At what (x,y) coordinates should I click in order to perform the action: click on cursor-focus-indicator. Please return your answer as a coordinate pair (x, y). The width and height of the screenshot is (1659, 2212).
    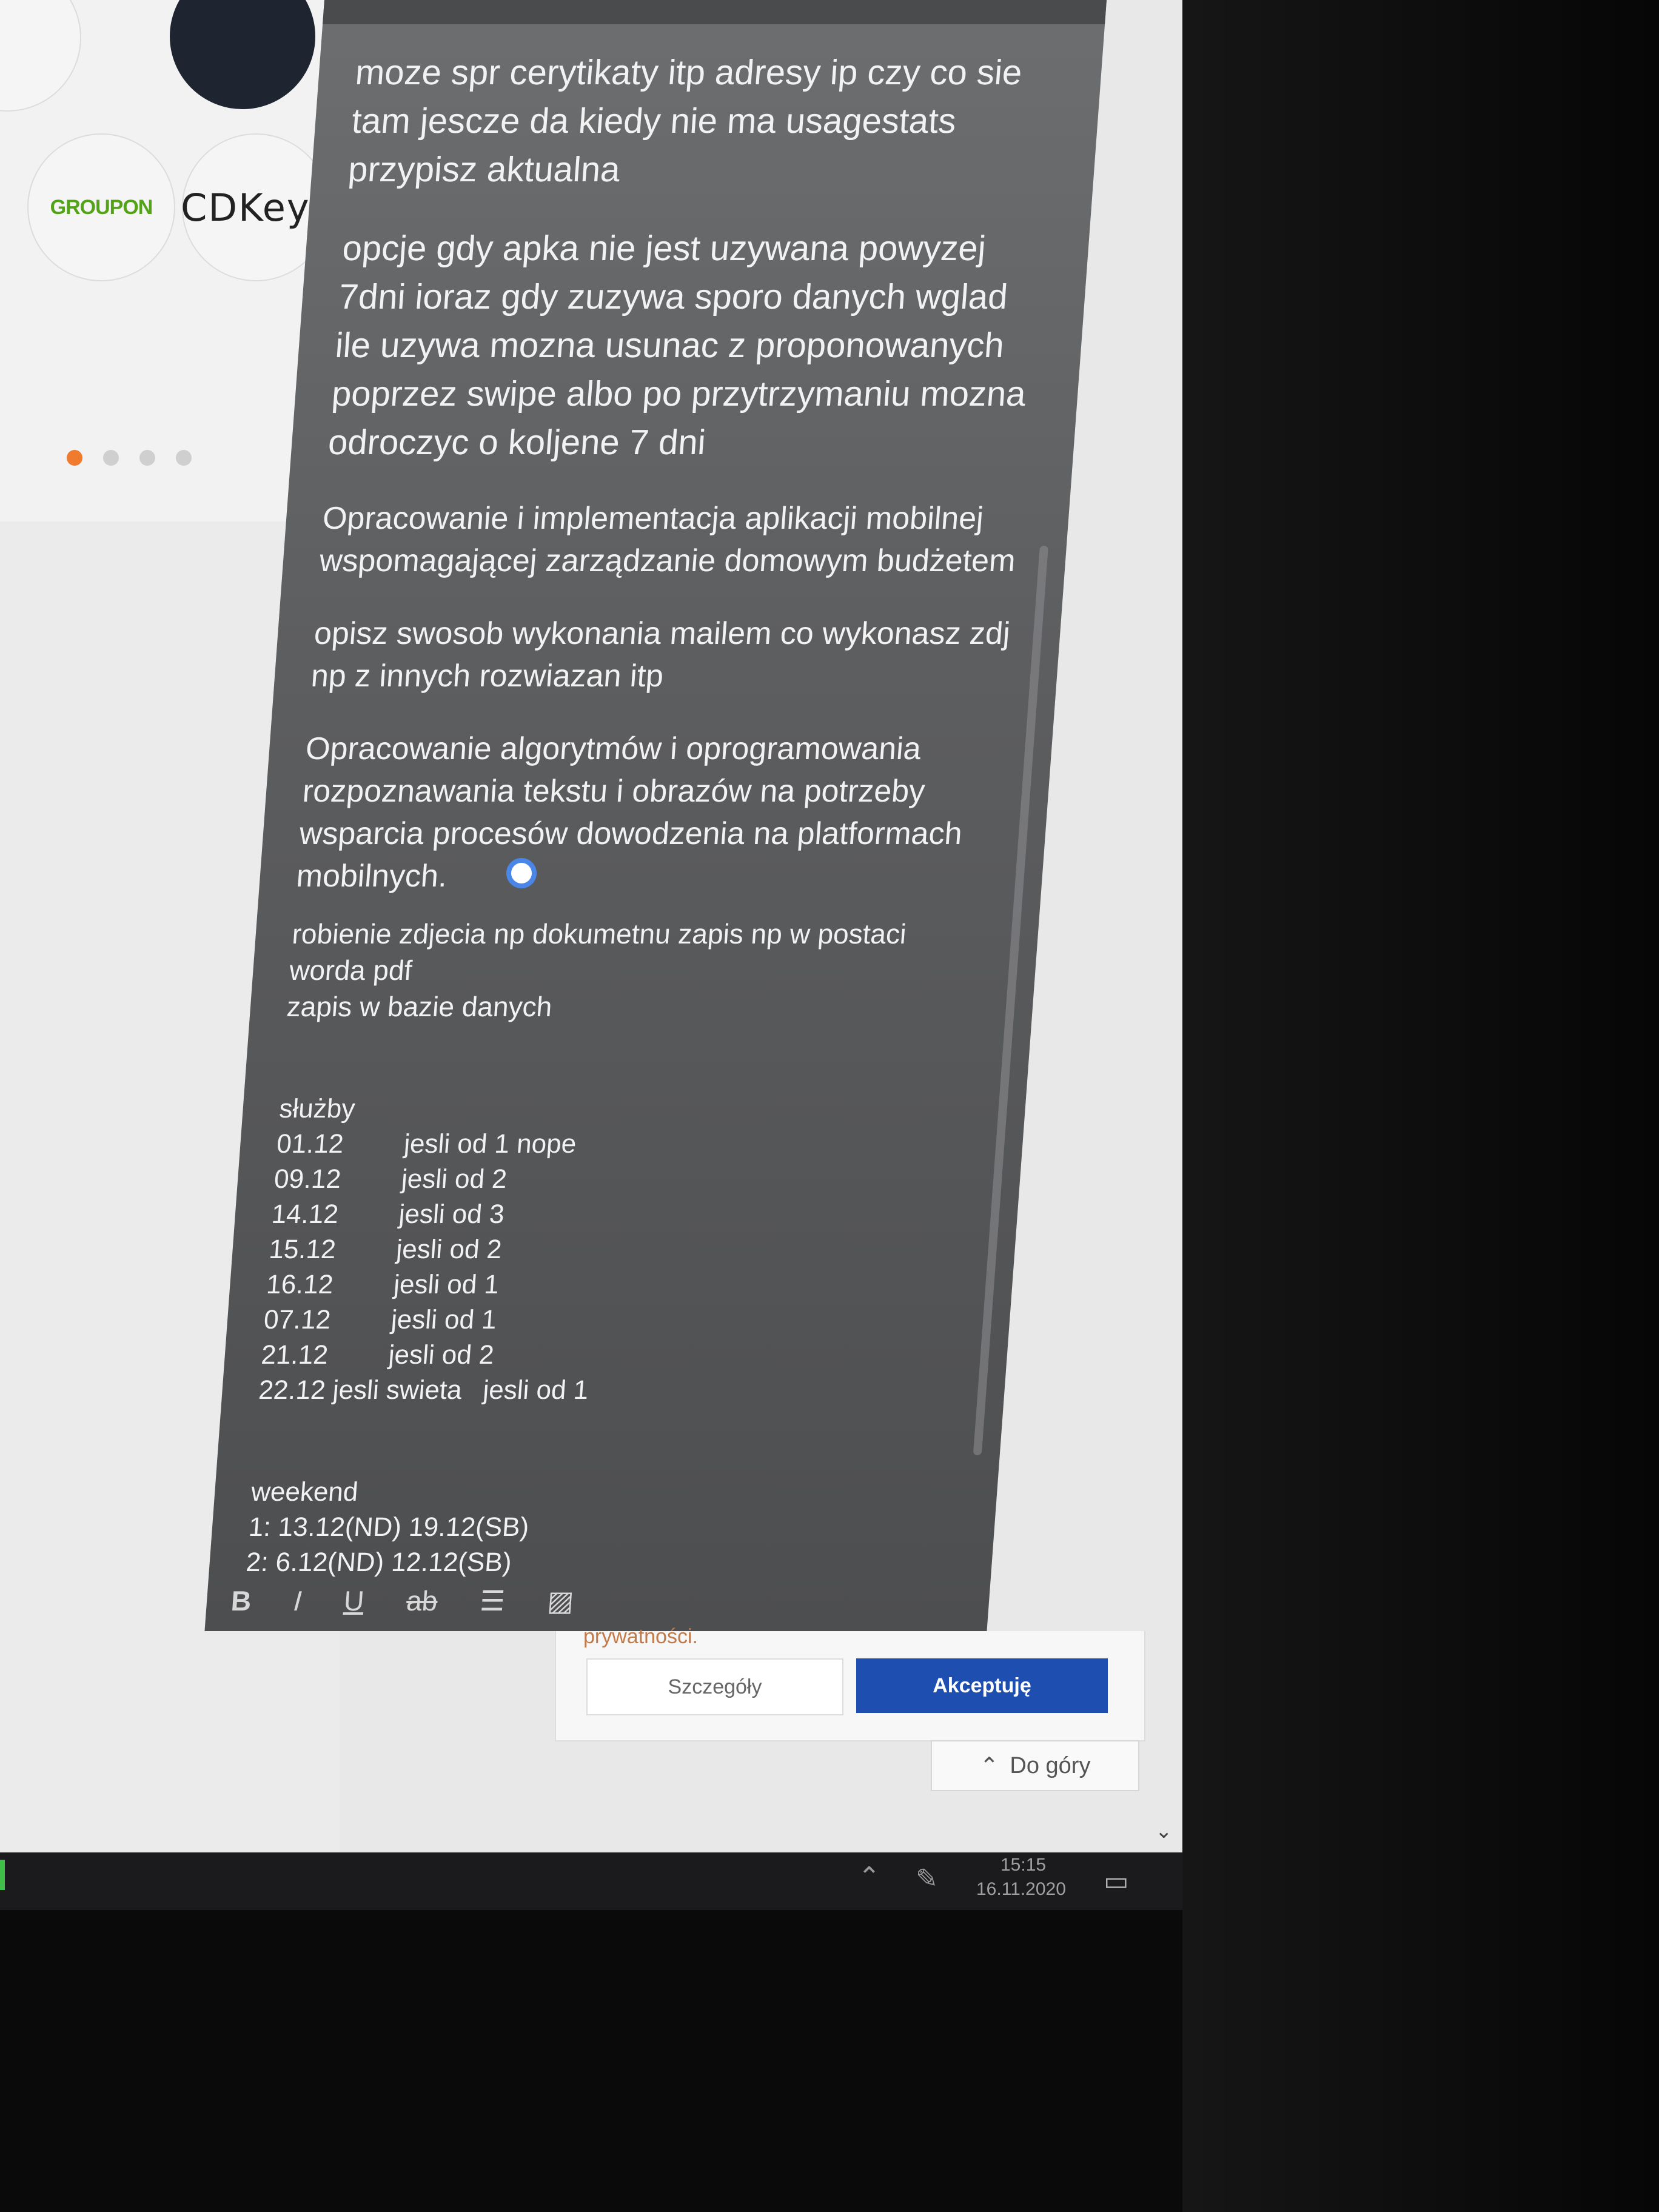
    Looking at the image, I should click on (521, 873).